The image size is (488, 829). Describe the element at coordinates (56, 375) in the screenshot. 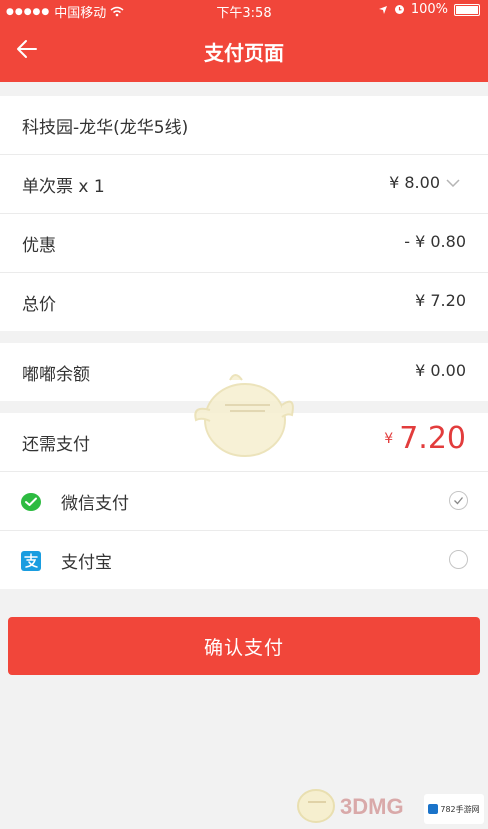

I see `balance-label: 嘟嘟余额` at that location.